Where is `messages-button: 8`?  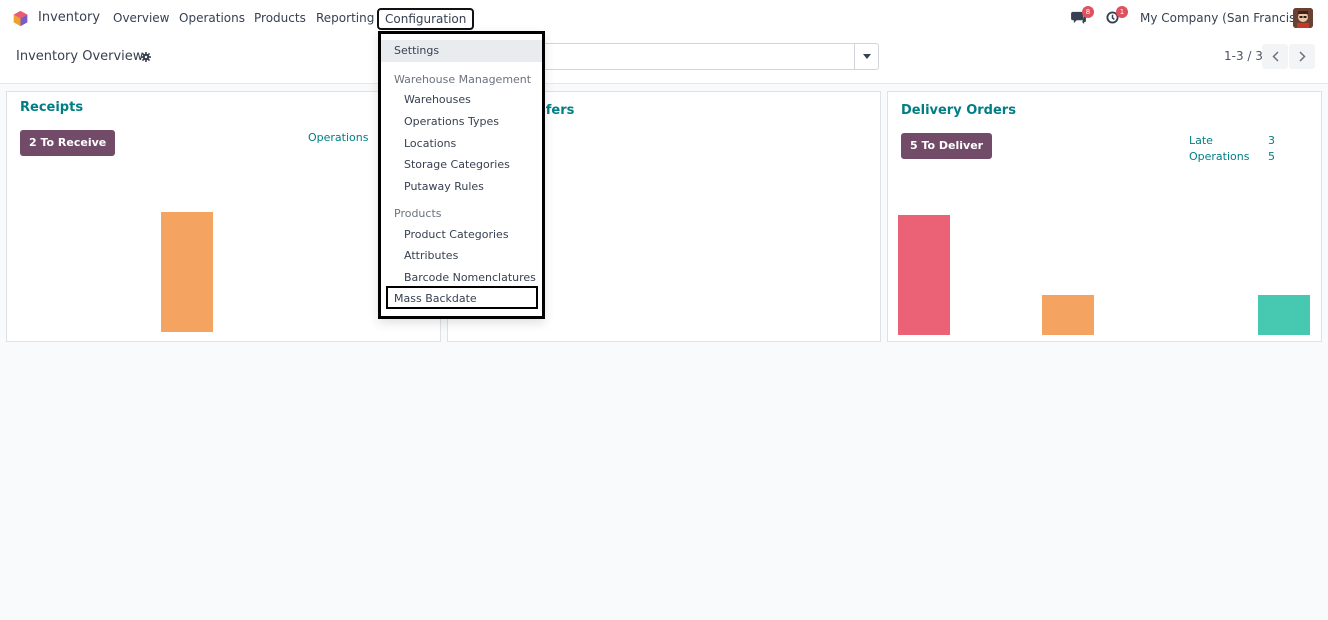
messages-button: 8 is located at coordinates (1082, 17).